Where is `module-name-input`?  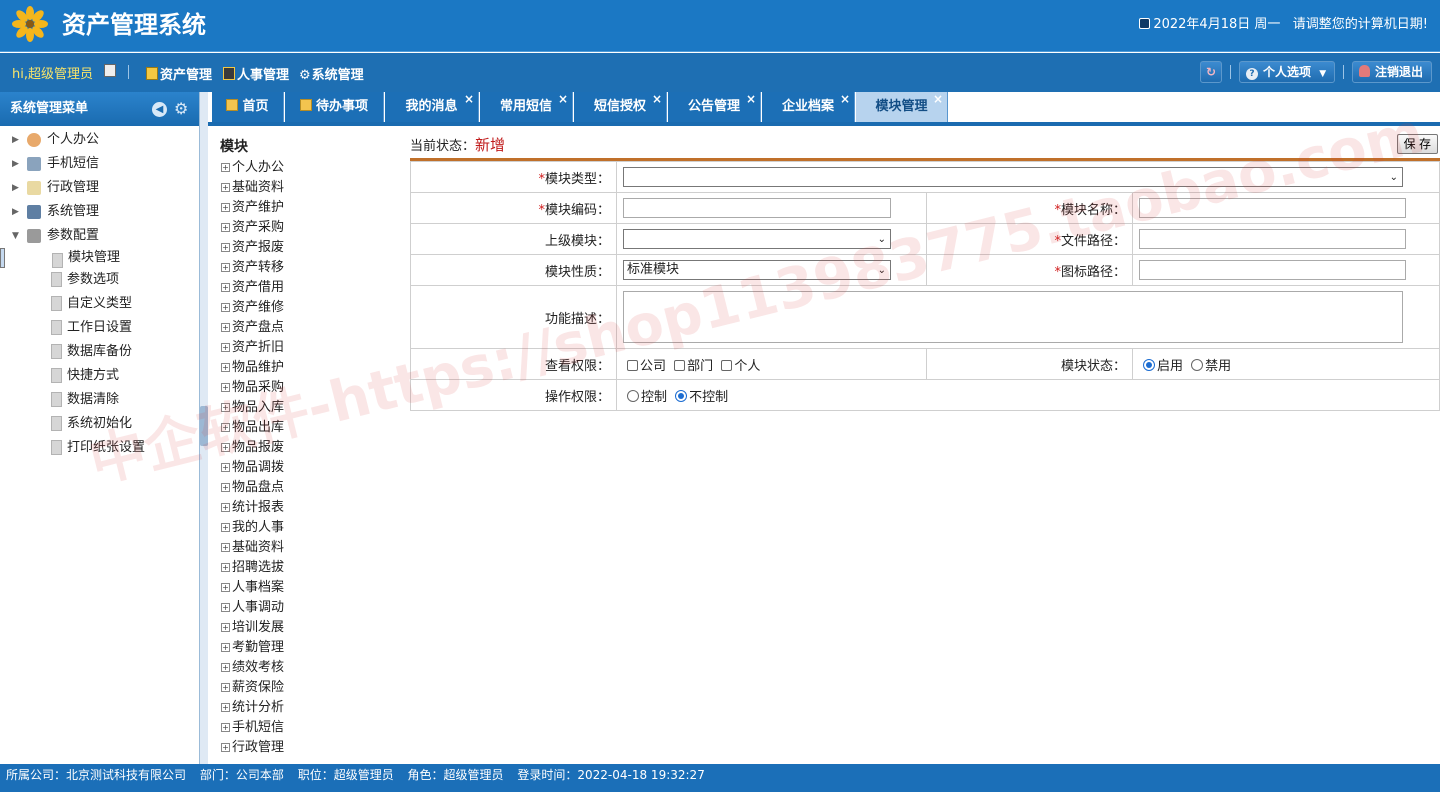
module-name-input is located at coordinates (1272, 208).